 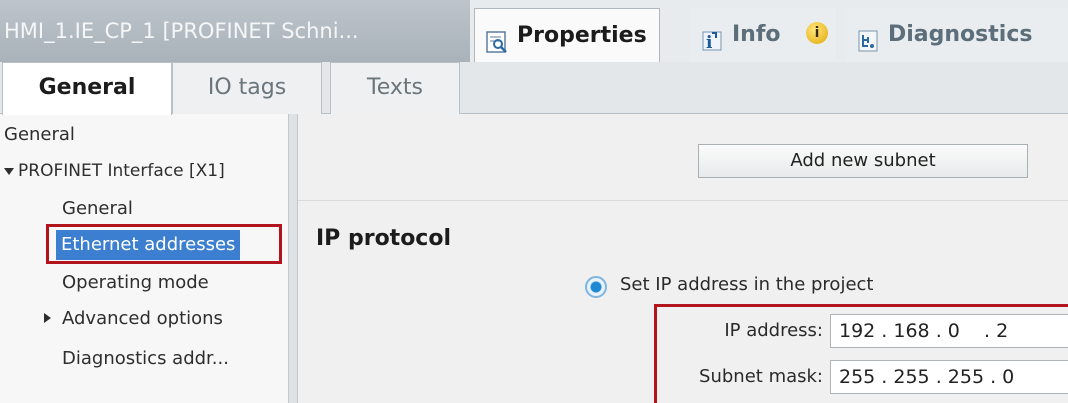 I want to click on add-new-subnet-button: Add new subnet, so click(x=863, y=161).